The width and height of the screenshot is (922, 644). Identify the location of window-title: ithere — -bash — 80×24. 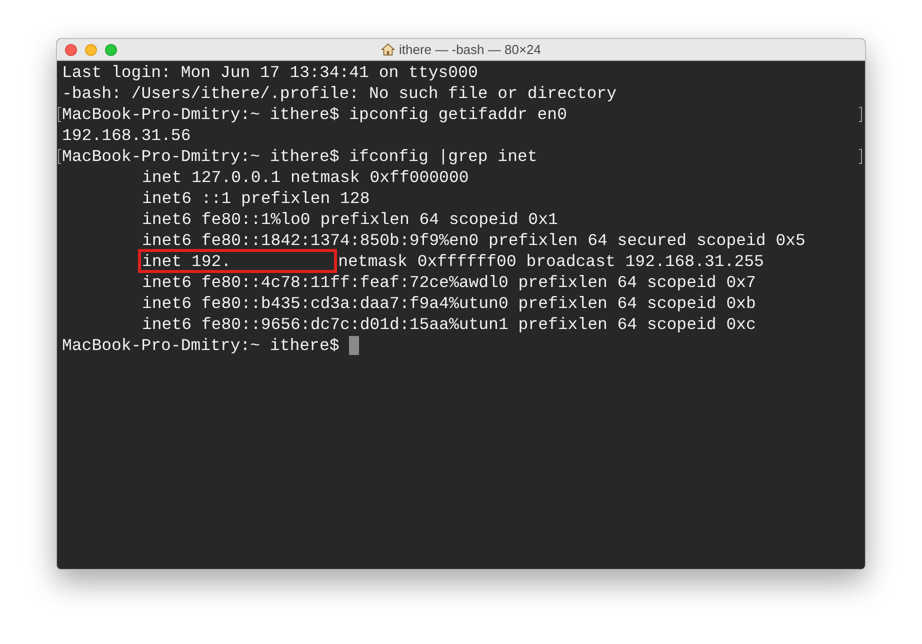
(470, 49).